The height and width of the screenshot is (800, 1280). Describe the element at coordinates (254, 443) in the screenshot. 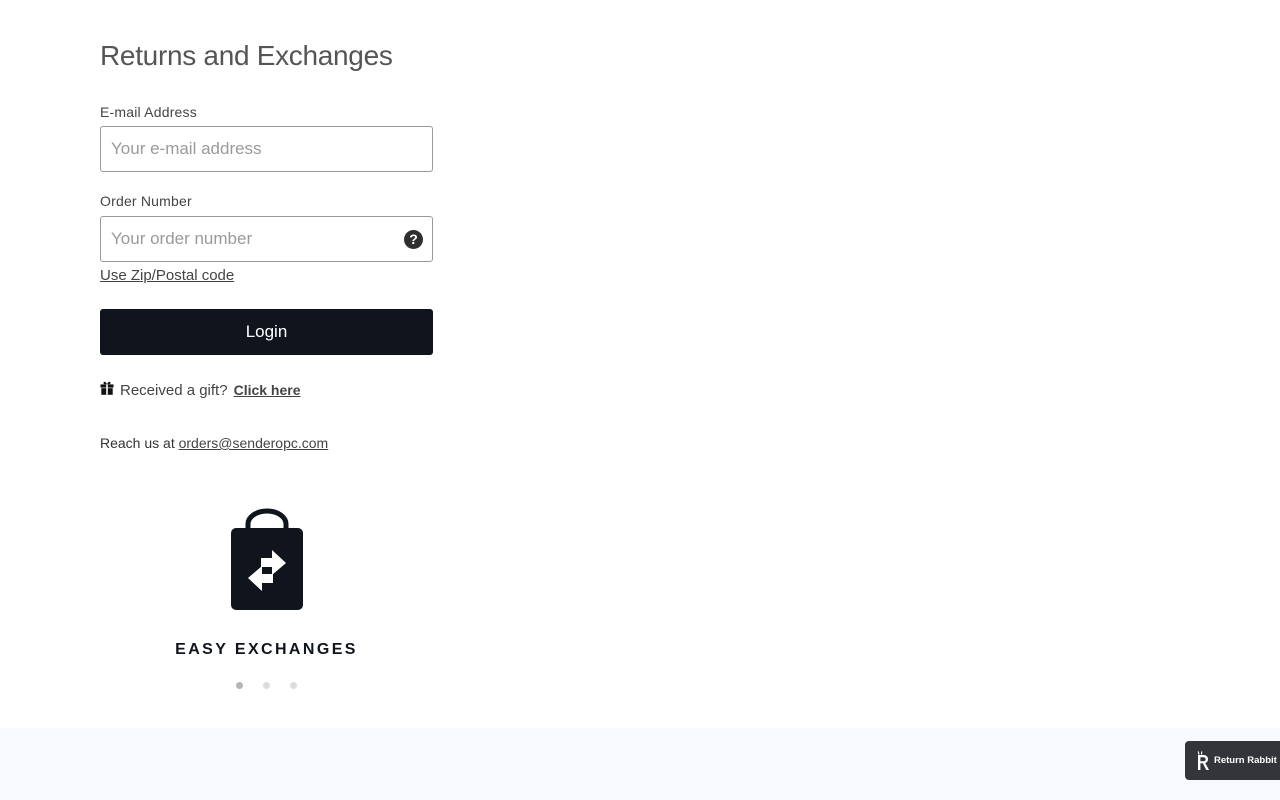

I see `contact-email-link: orders@senderopc.com` at that location.